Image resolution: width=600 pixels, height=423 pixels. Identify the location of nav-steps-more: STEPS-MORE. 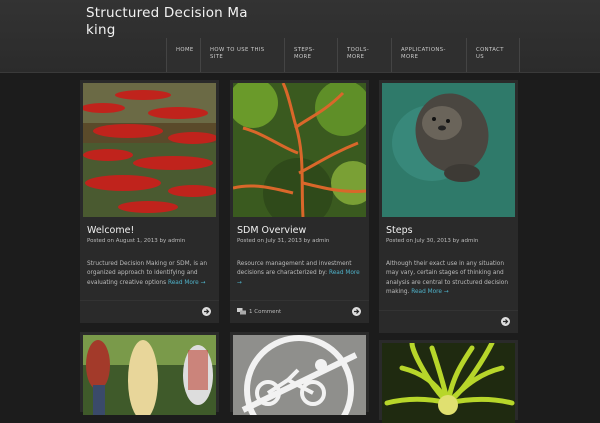
(310, 55).